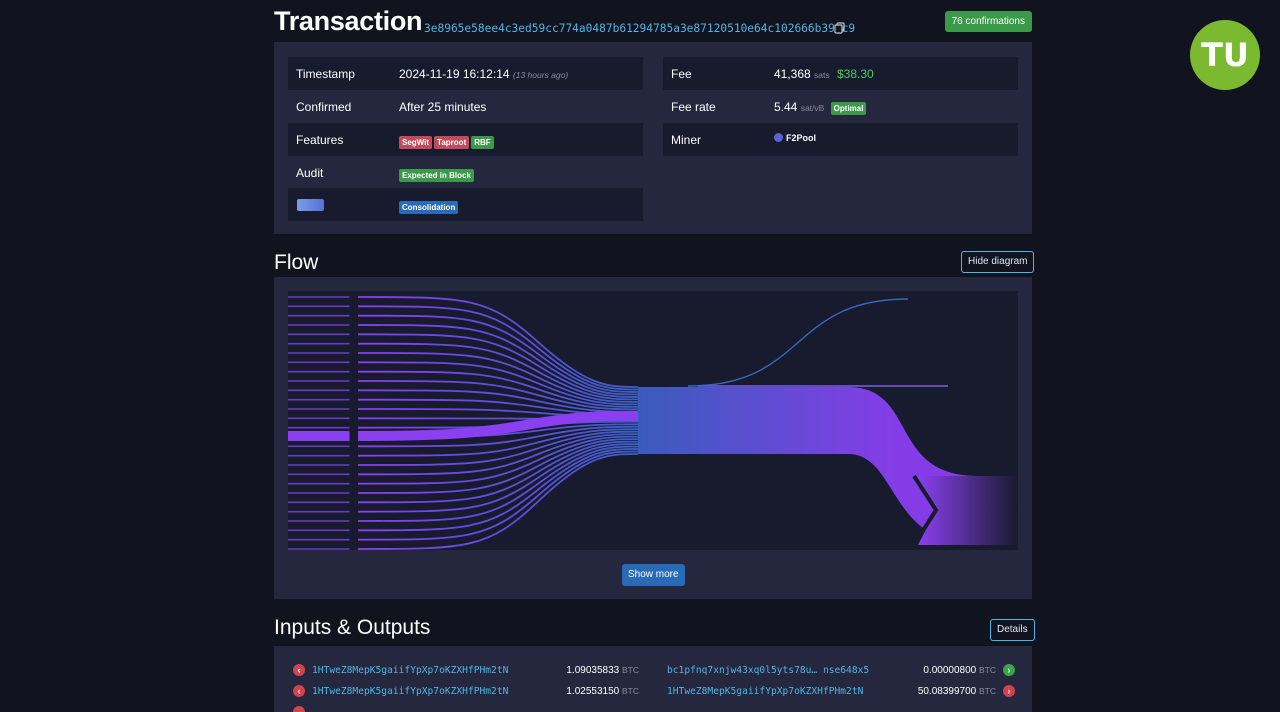 The height and width of the screenshot is (712, 1280). What do you see at coordinates (454, 74) in the screenshot?
I see `timestamp-date: 2024-11-19 16:12:14` at bounding box center [454, 74].